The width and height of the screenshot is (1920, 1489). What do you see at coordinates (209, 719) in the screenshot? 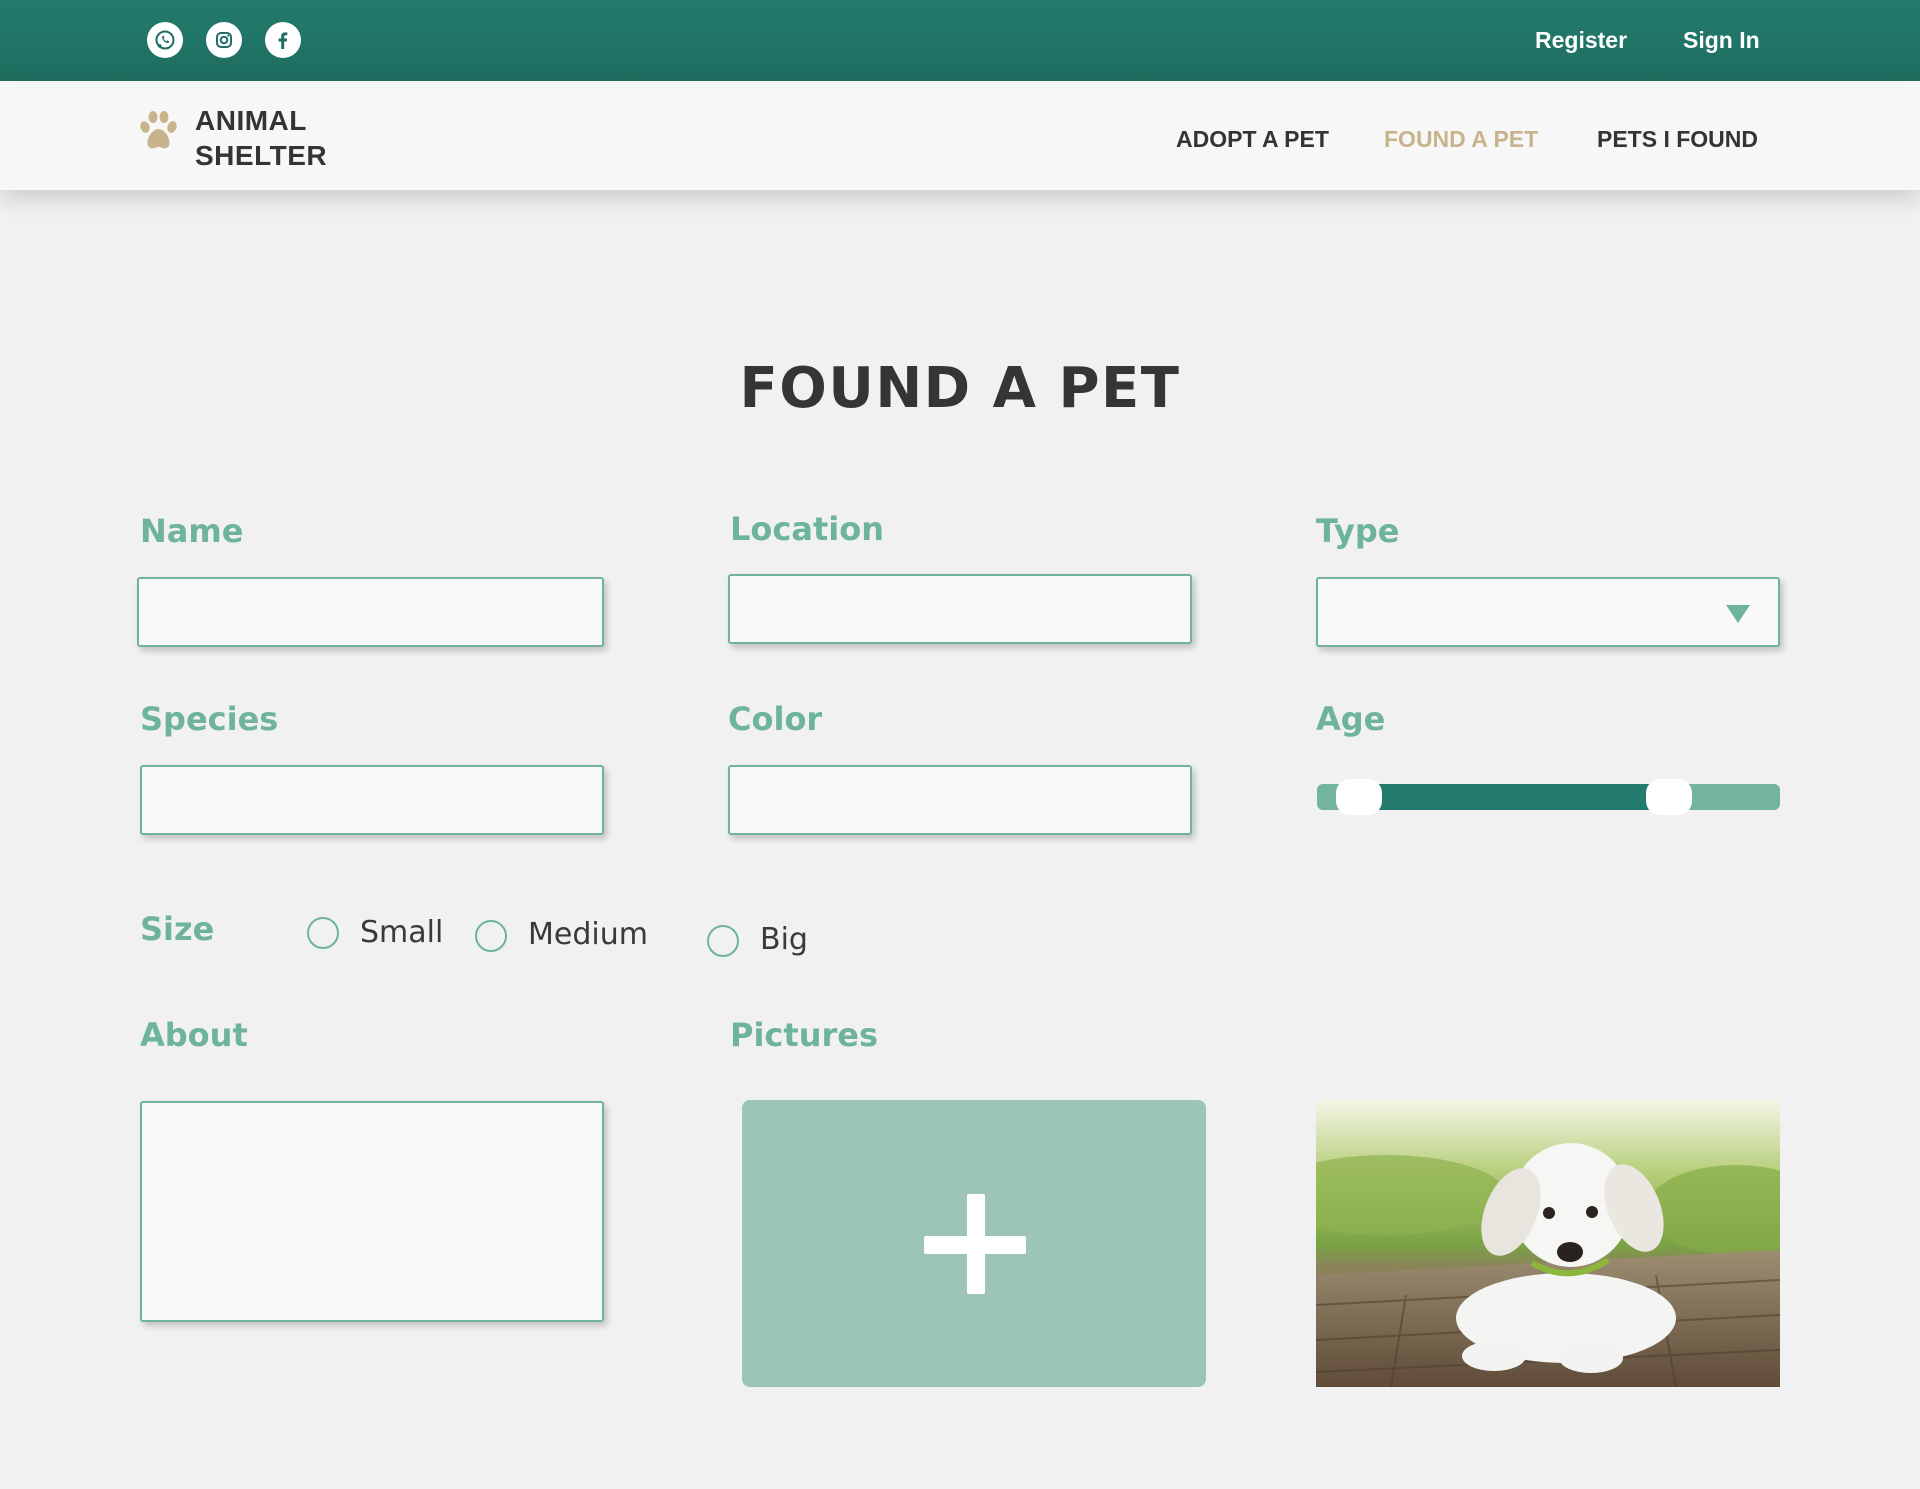
I see `species-label: Species` at bounding box center [209, 719].